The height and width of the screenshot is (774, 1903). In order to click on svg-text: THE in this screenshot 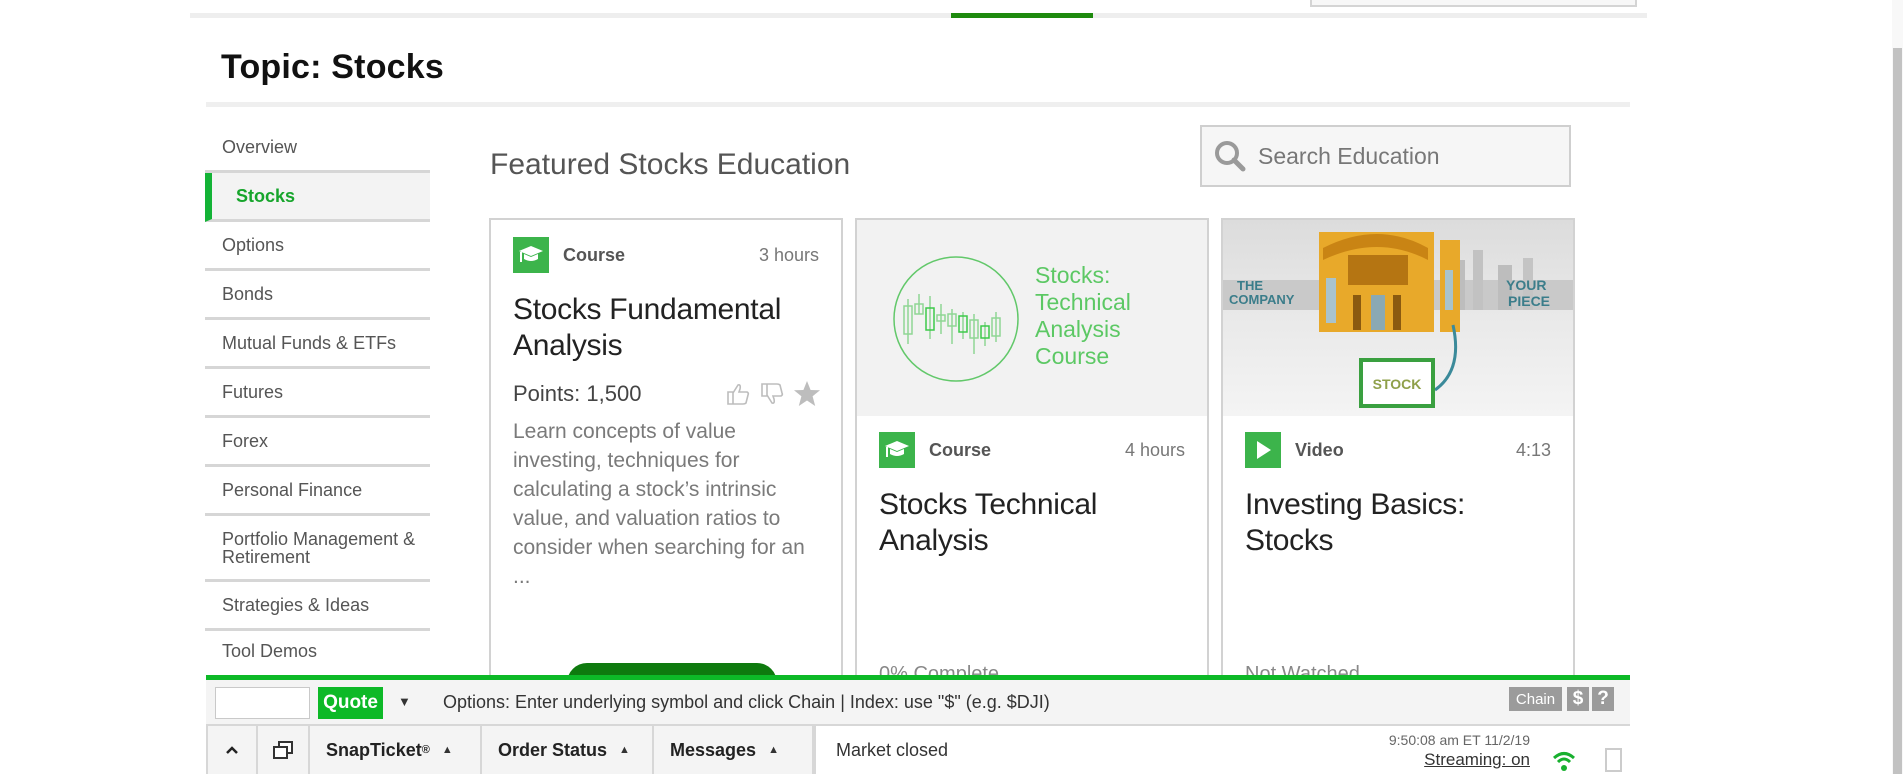, I will do `click(1250, 285)`.